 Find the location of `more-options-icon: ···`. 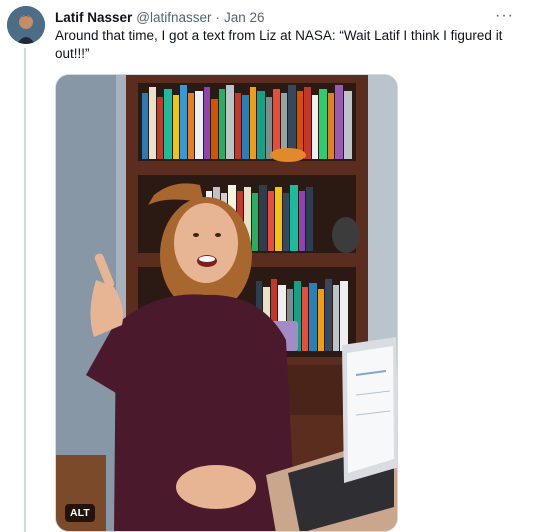

more-options-icon: ··· is located at coordinates (504, 16).